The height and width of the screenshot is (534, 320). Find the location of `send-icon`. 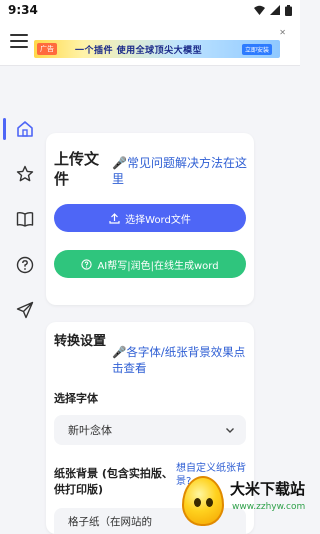

send-icon is located at coordinates (25, 310).